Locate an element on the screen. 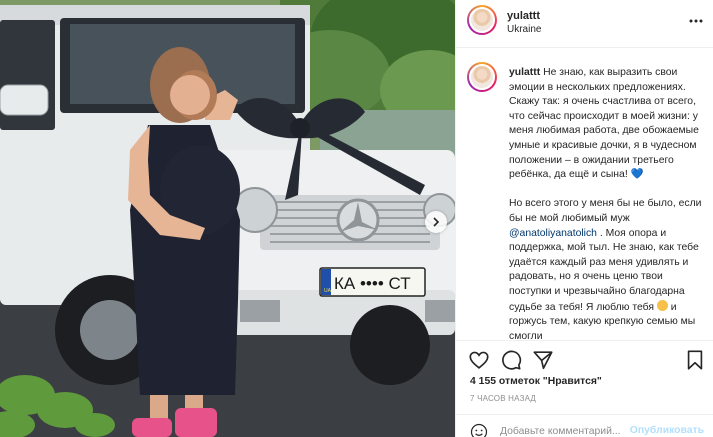 This screenshot has height=437, width=713. comment-input is located at coordinates (565, 429).